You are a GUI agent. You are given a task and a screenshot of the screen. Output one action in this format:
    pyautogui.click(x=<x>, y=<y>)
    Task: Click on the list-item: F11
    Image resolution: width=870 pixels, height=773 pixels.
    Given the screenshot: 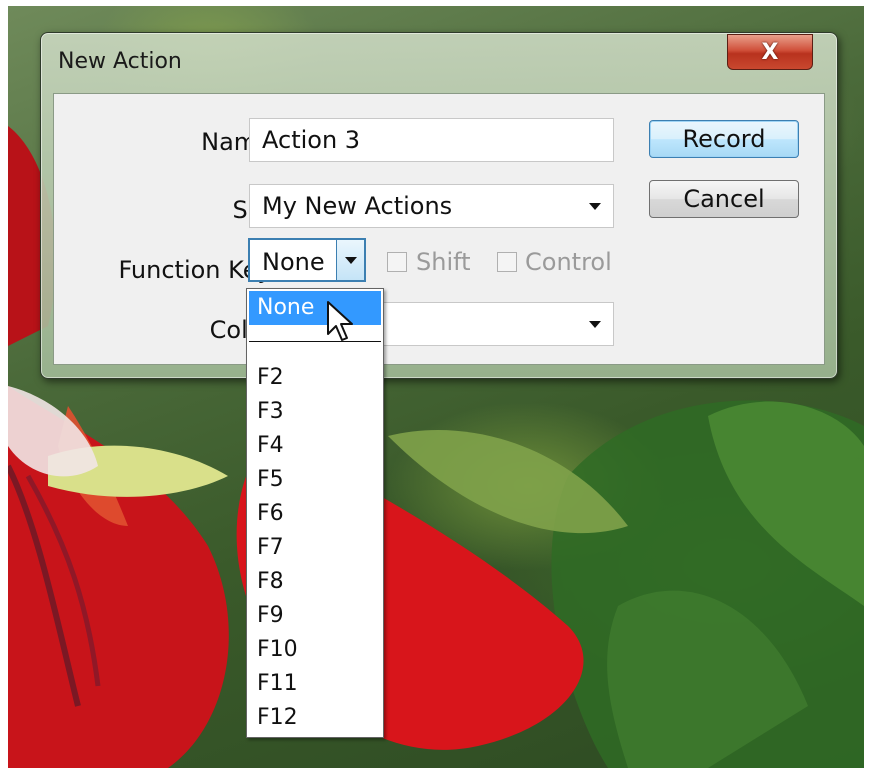 What is the action you would take?
    pyautogui.click(x=315, y=684)
    